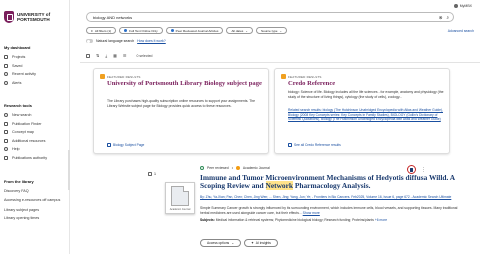  I want to click on account-menu: MyMBX, so click(462, 6).